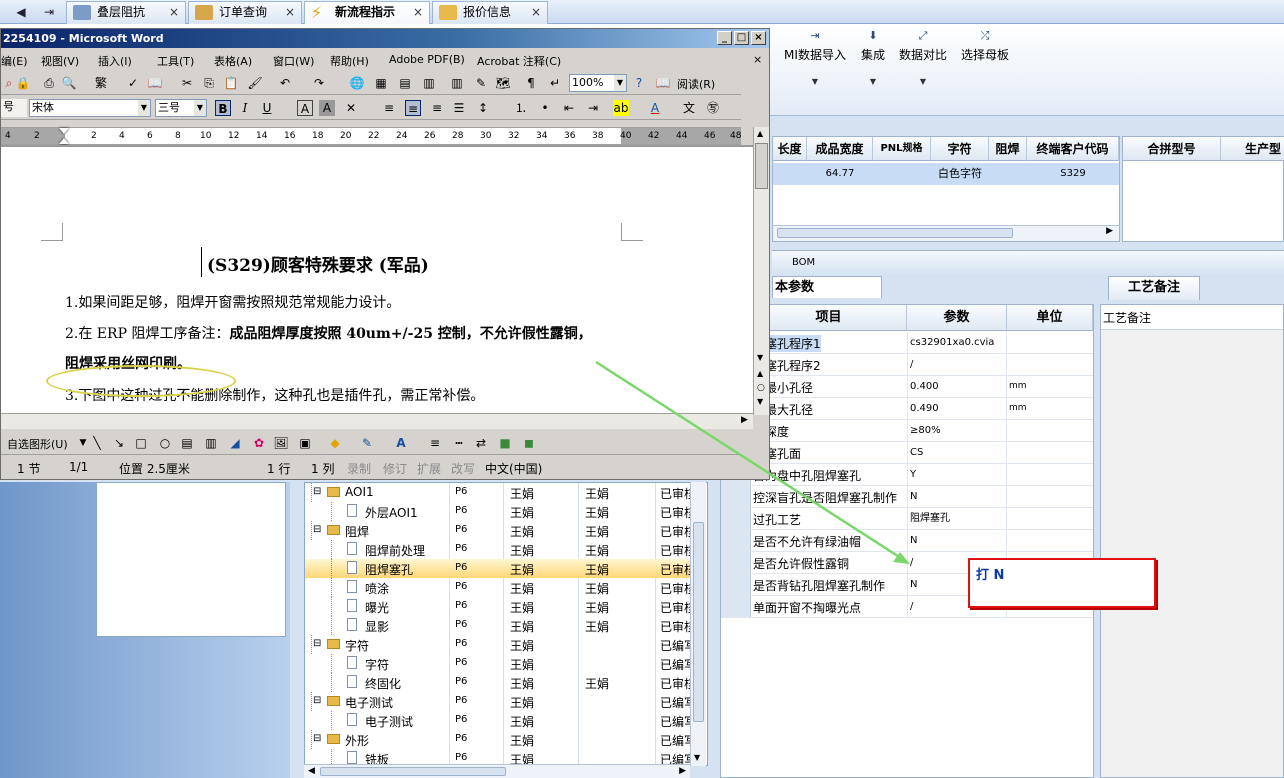 The height and width of the screenshot is (778, 1284). What do you see at coordinates (990, 575) in the screenshot?
I see `callout-text: 打 N` at bounding box center [990, 575].